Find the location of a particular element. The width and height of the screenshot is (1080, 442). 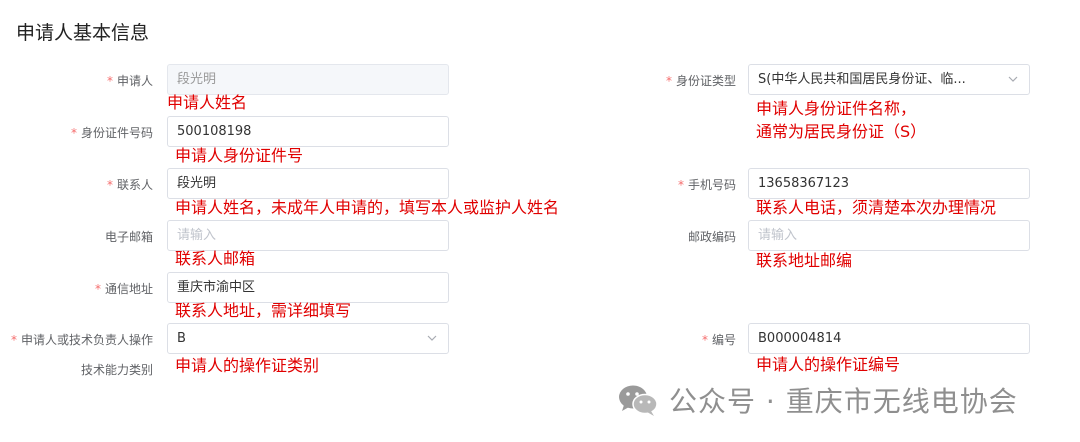

operator-cert-label: * 申请人或技术负责人操作 is located at coordinates (82, 339).